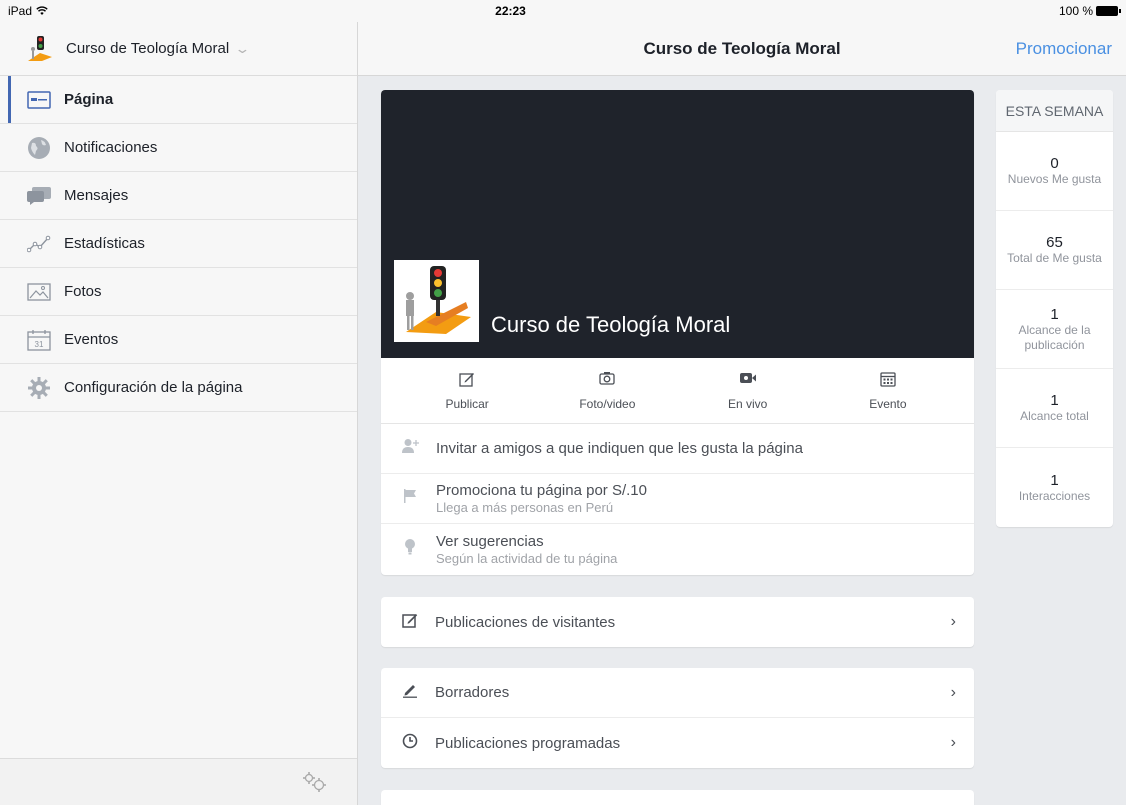 The image size is (1126, 805). Describe the element at coordinates (888, 380) in the screenshot. I see `calendar-icon` at that location.